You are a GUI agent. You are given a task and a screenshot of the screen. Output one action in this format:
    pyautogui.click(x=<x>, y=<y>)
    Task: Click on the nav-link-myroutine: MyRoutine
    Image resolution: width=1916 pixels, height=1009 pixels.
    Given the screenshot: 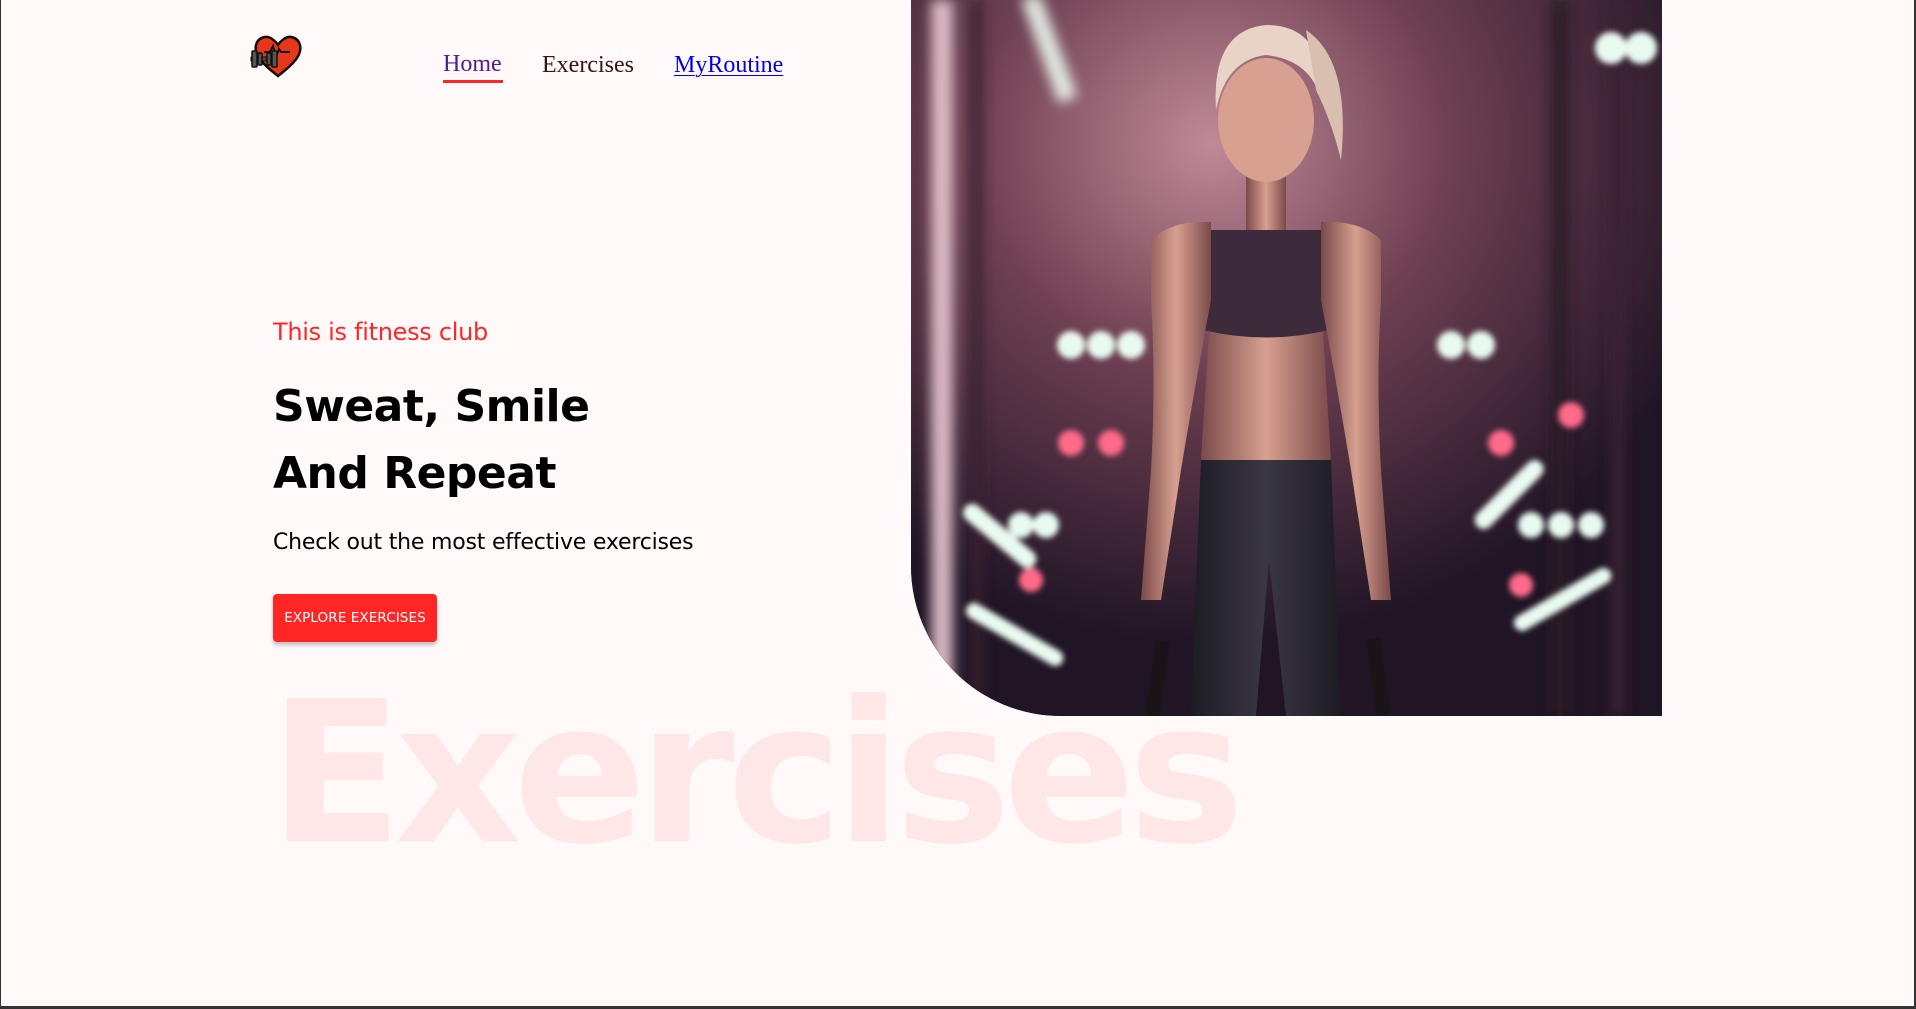 What is the action you would take?
    pyautogui.click(x=728, y=65)
    